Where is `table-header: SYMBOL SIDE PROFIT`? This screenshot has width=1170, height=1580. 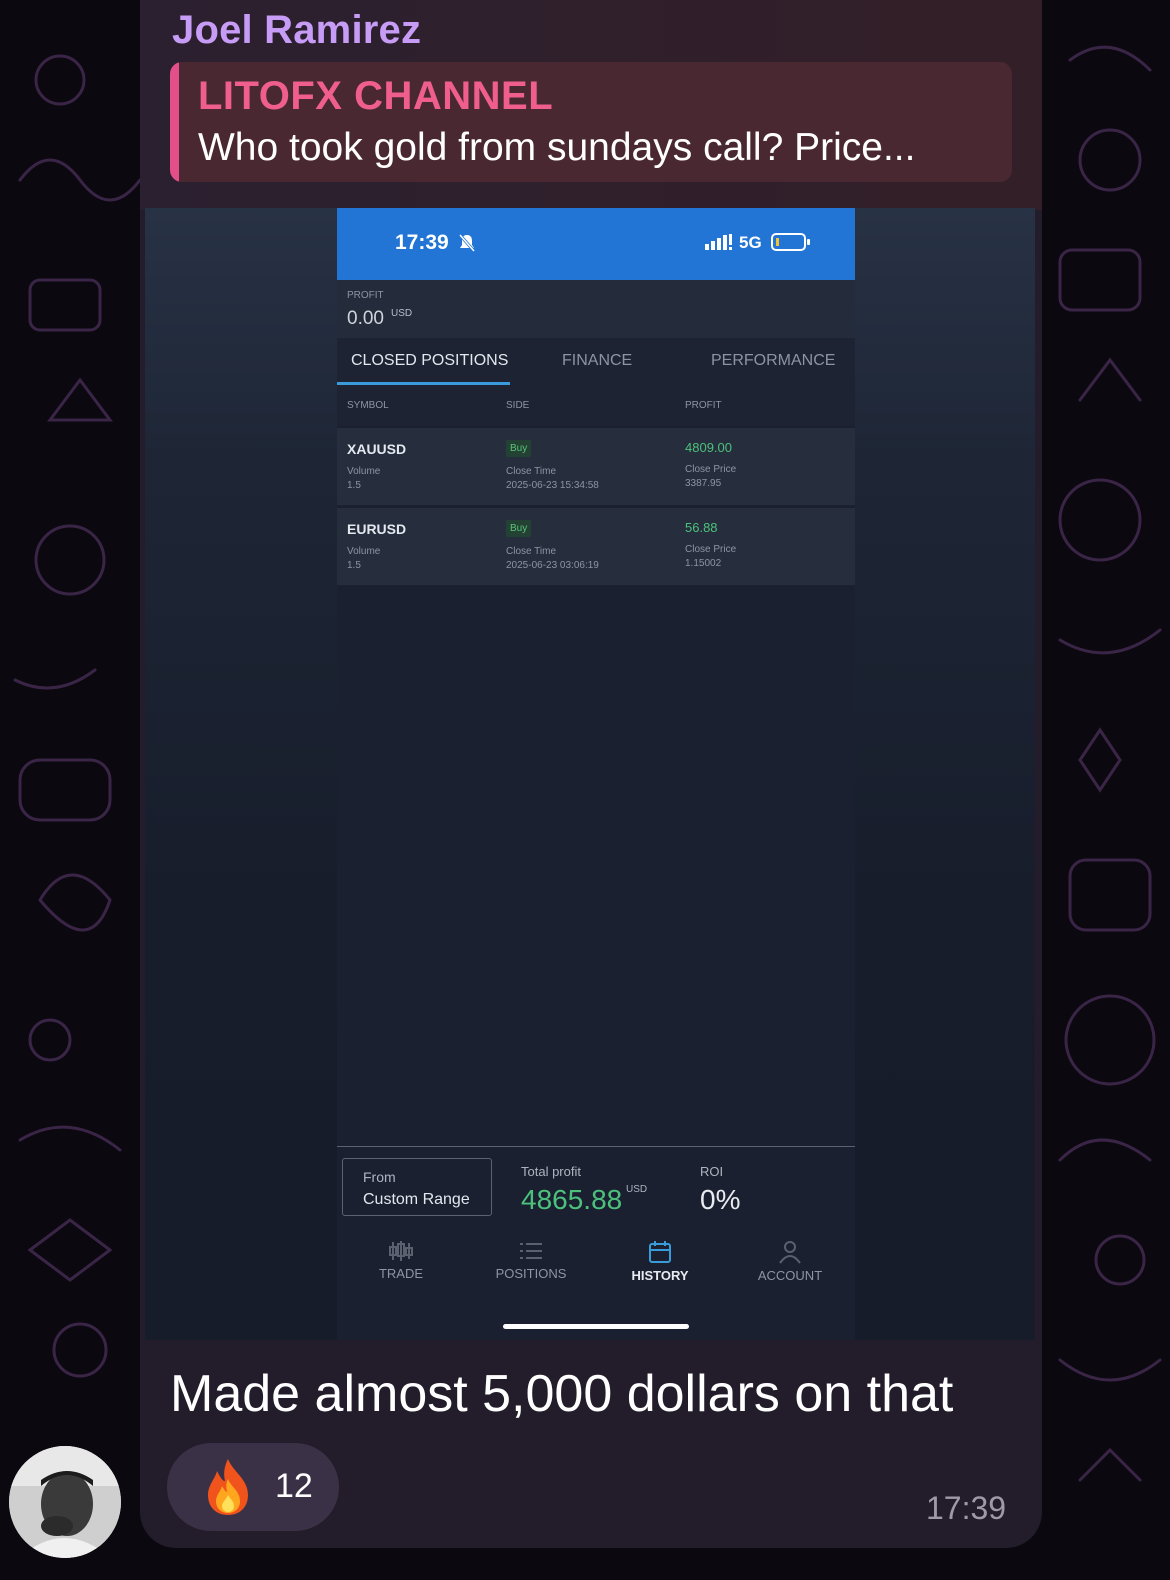
table-header: SYMBOL SIDE PROFIT is located at coordinates (596, 406).